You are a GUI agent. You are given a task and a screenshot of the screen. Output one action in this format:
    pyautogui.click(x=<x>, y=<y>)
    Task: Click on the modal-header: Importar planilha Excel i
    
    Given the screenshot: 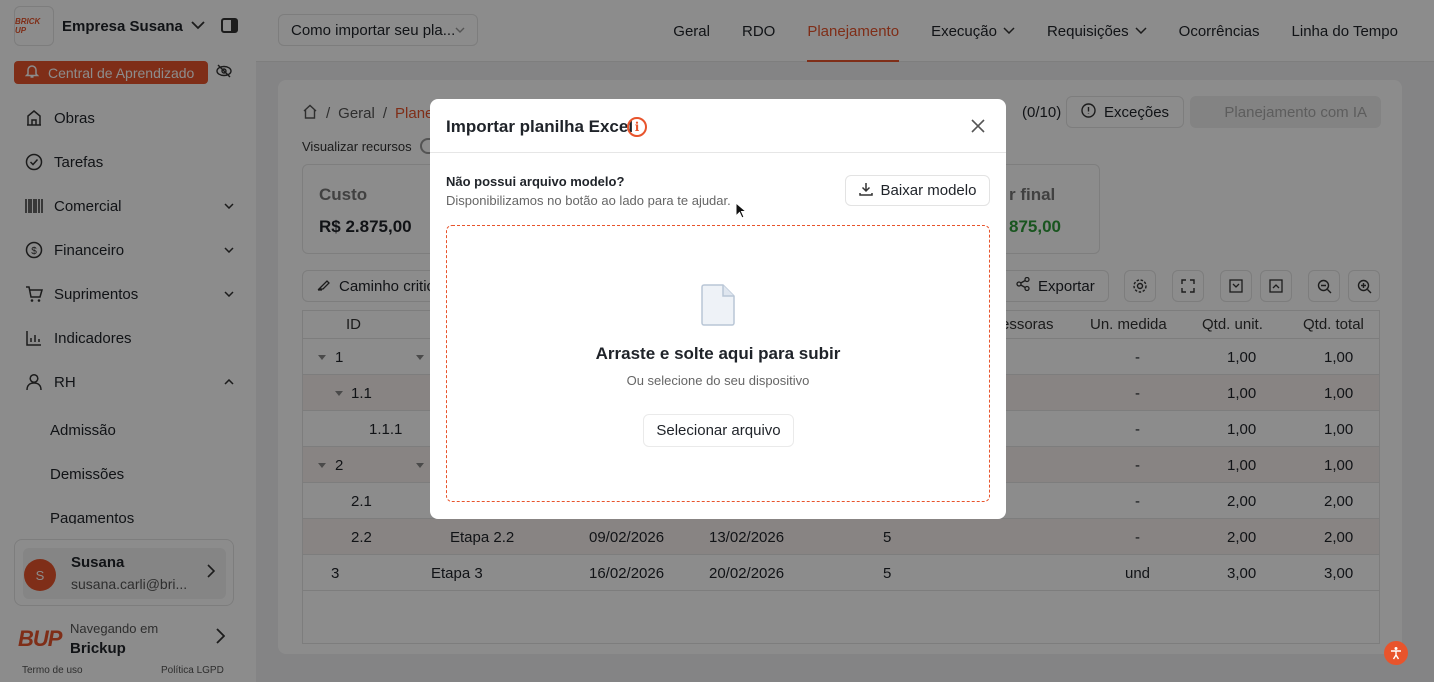 What is the action you would take?
    pyautogui.click(x=718, y=126)
    